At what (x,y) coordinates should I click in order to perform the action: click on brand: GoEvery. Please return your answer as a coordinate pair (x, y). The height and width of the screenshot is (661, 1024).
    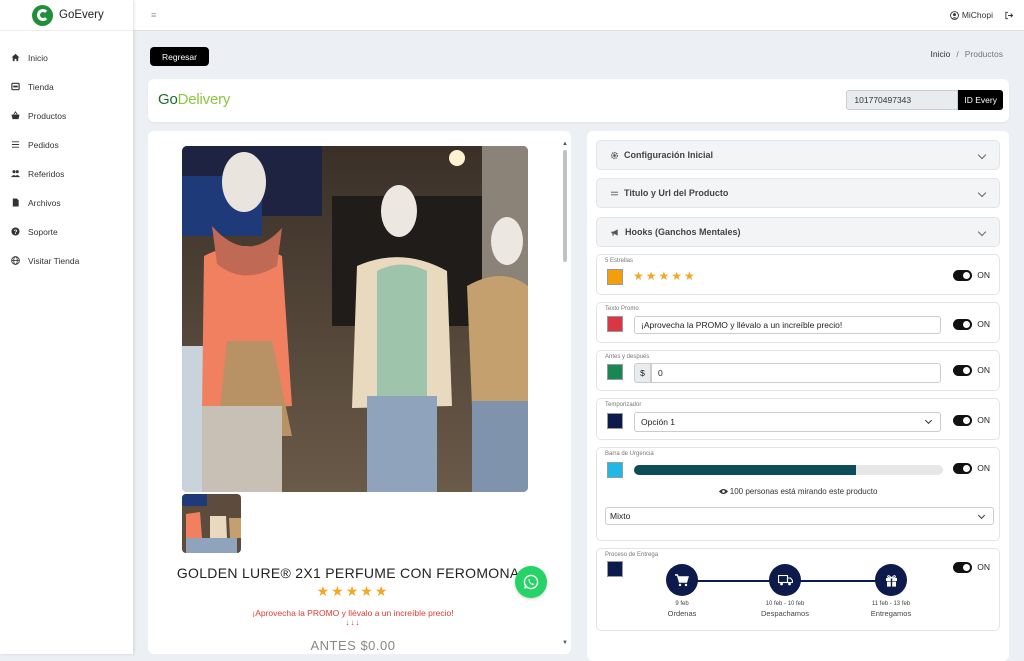
    Looking at the image, I should click on (66, 15).